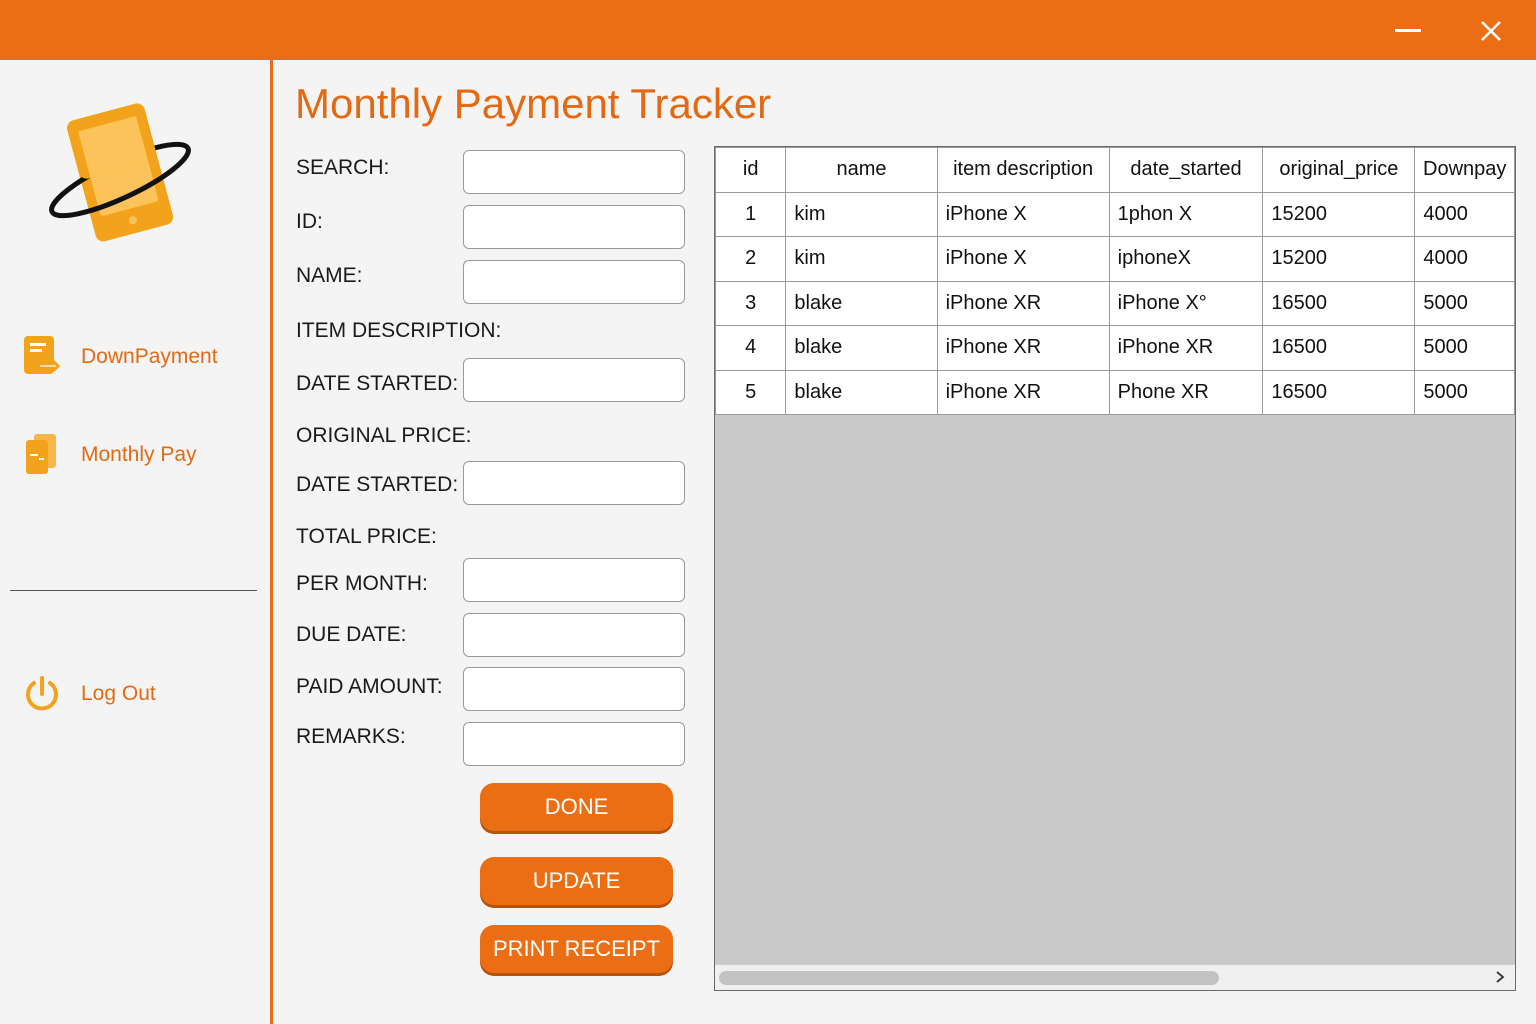 The height and width of the screenshot is (1024, 1536). Describe the element at coordinates (751, 348) in the screenshot. I see `table-cell: 4` at that location.